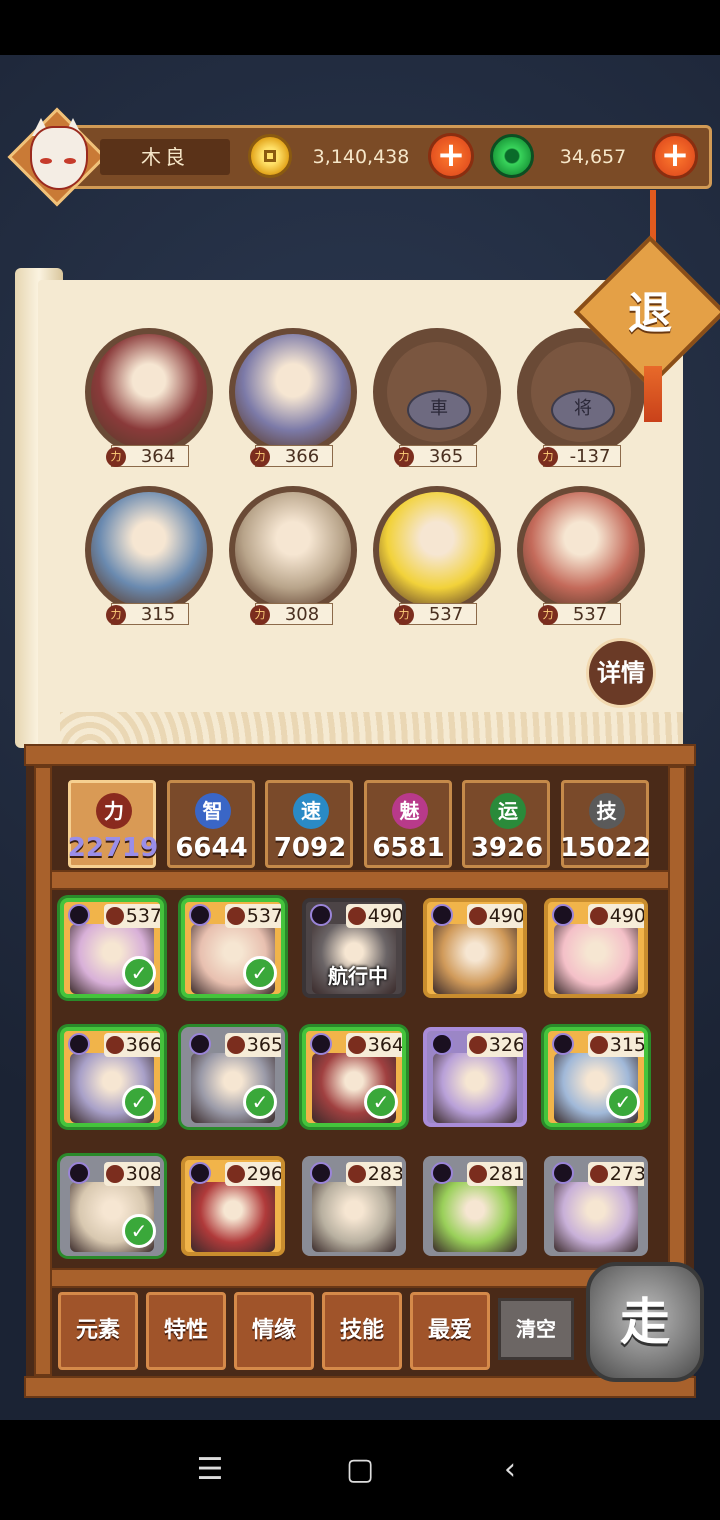 This screenshot has width=720, height=1520. I want to click on stat-tab: 力 22719, so click(113, 824).